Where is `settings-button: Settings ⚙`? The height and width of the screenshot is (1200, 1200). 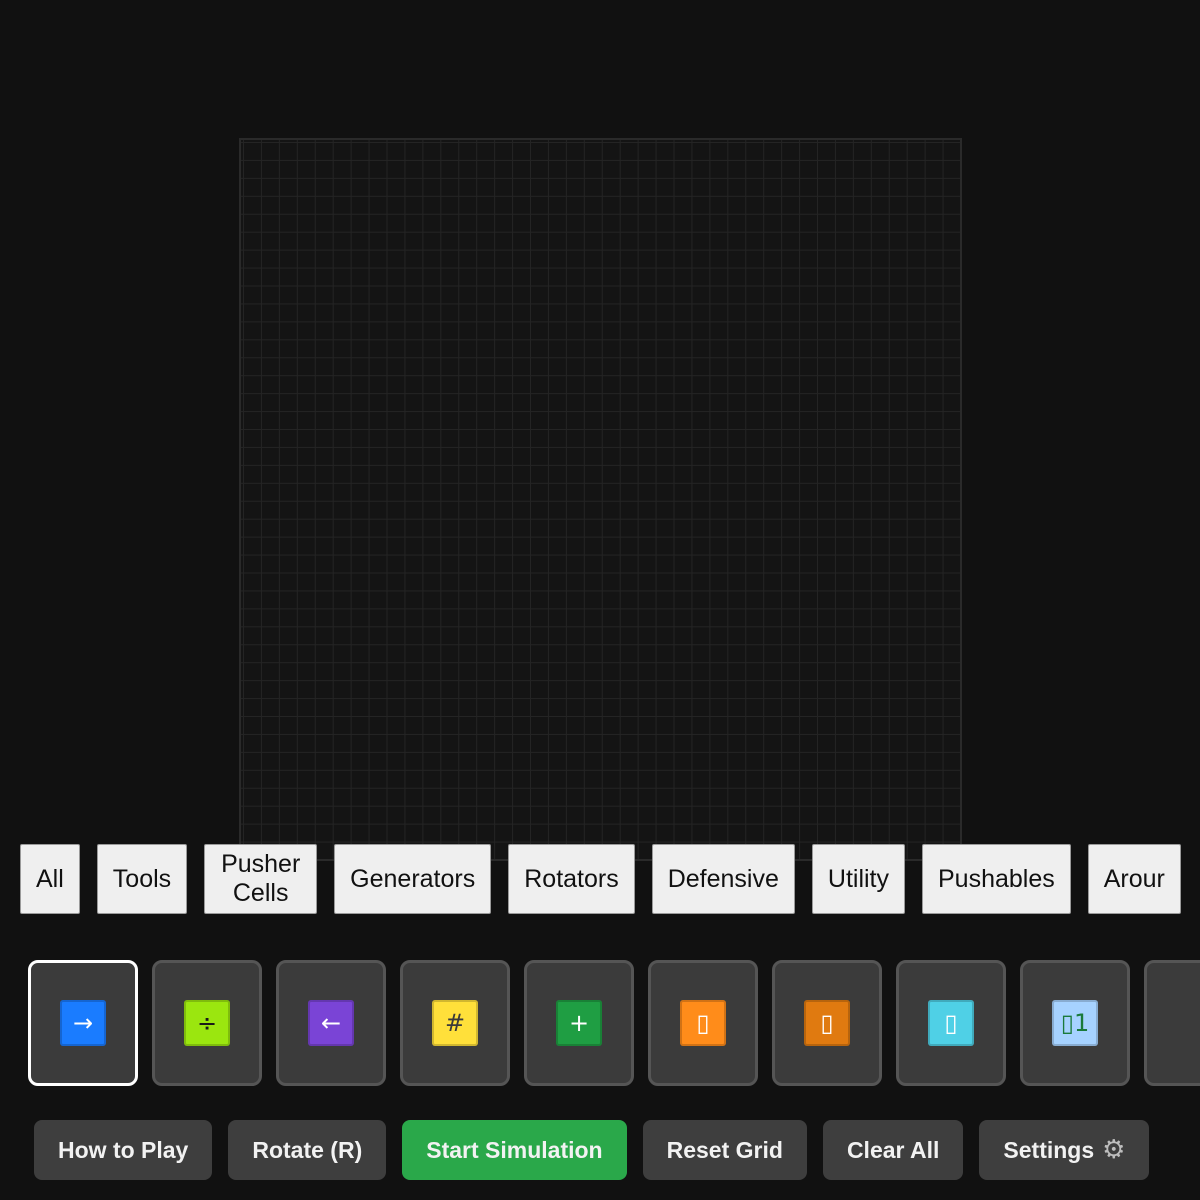
settings-button: Settings ⚙ is located at coordinates (1064, 1150).